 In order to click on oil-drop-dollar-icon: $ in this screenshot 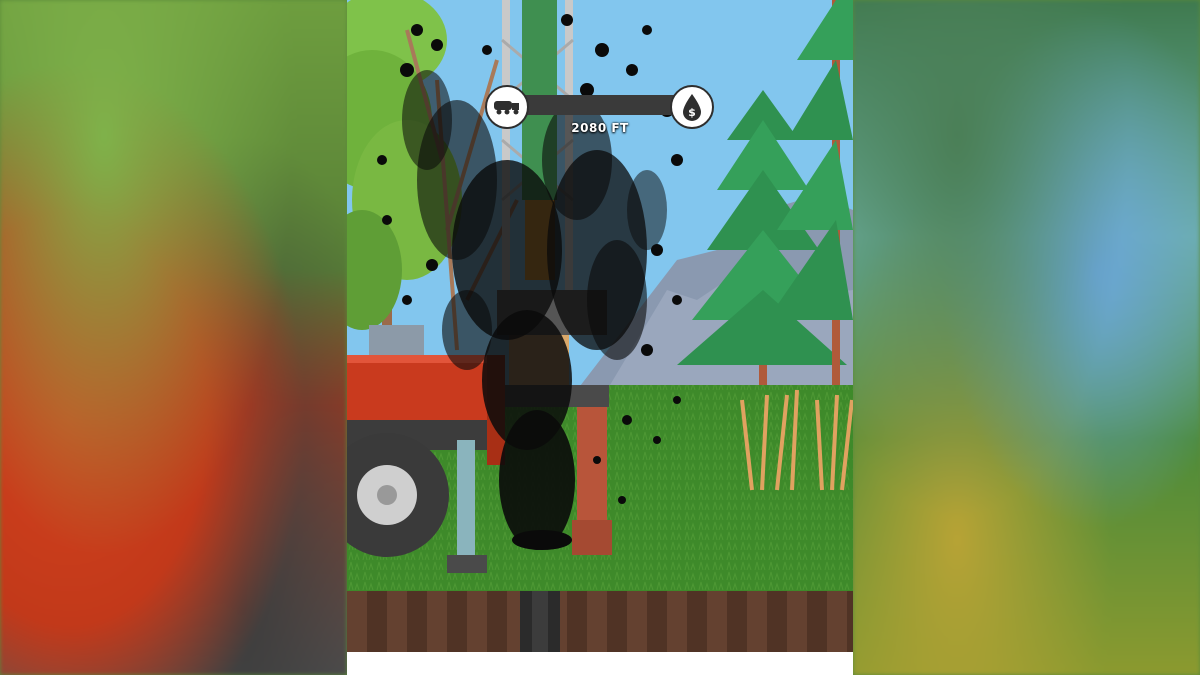, I will do `click(692, 107)`.